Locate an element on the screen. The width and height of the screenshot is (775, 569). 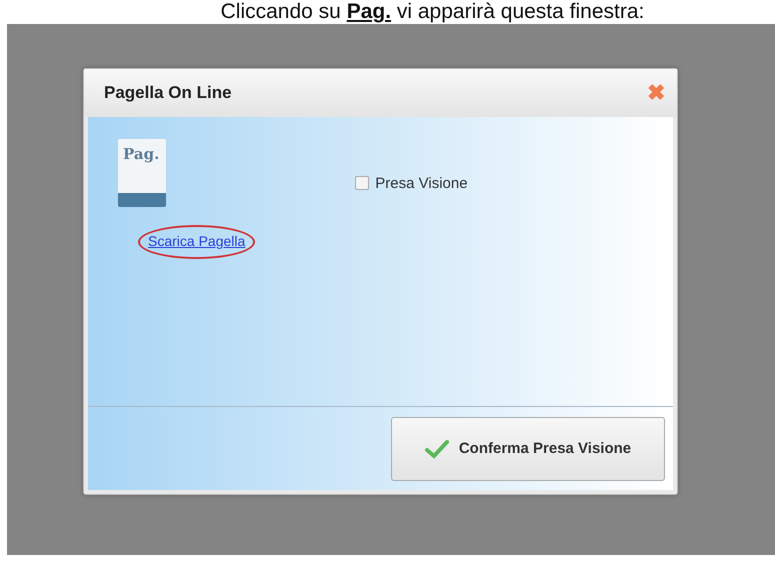
confirm-button: Conferma Presa Visione is located at coordinates (528, 448).